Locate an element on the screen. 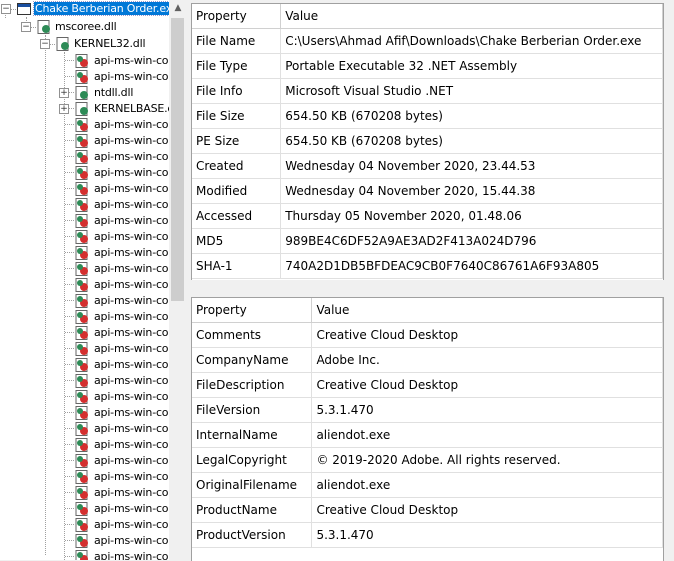  cell-property: Modified is located at coordinates (237, 191).